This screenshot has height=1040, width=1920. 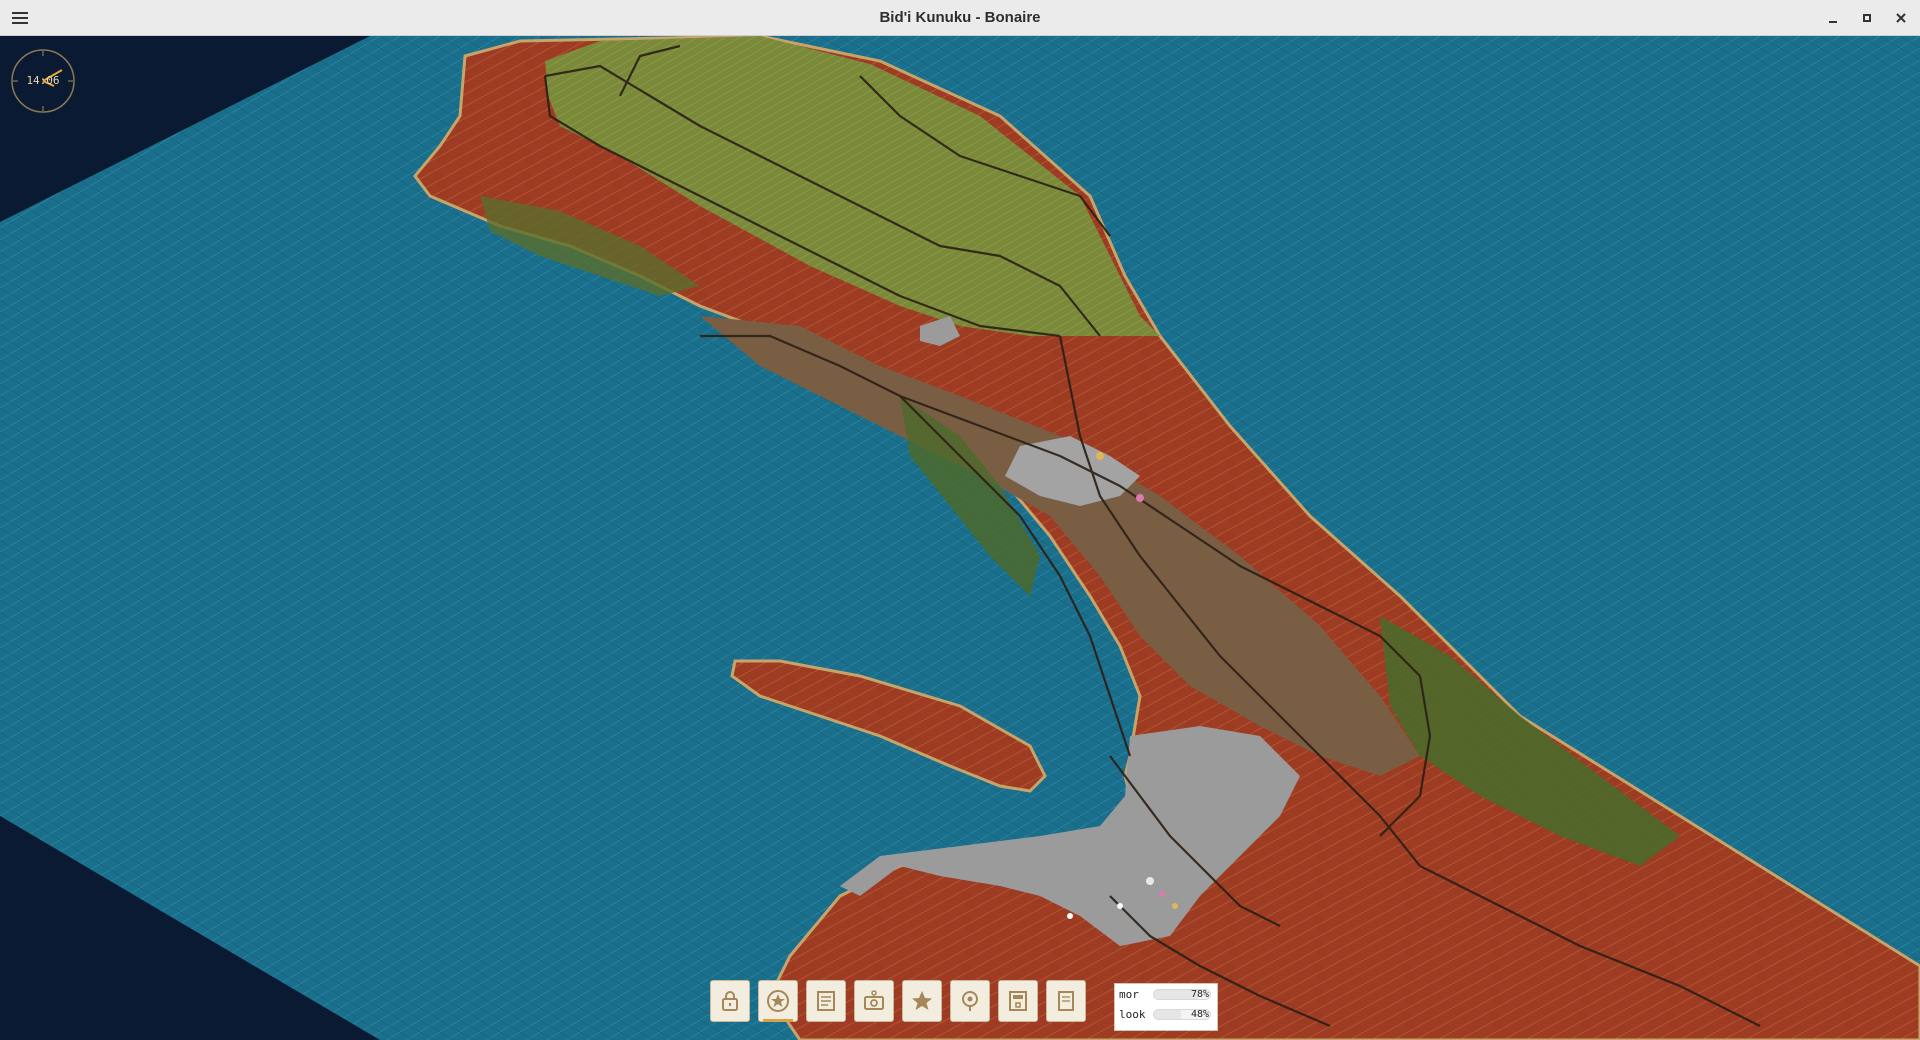 I want to click on lock-button, so click(x=730, y=1001).